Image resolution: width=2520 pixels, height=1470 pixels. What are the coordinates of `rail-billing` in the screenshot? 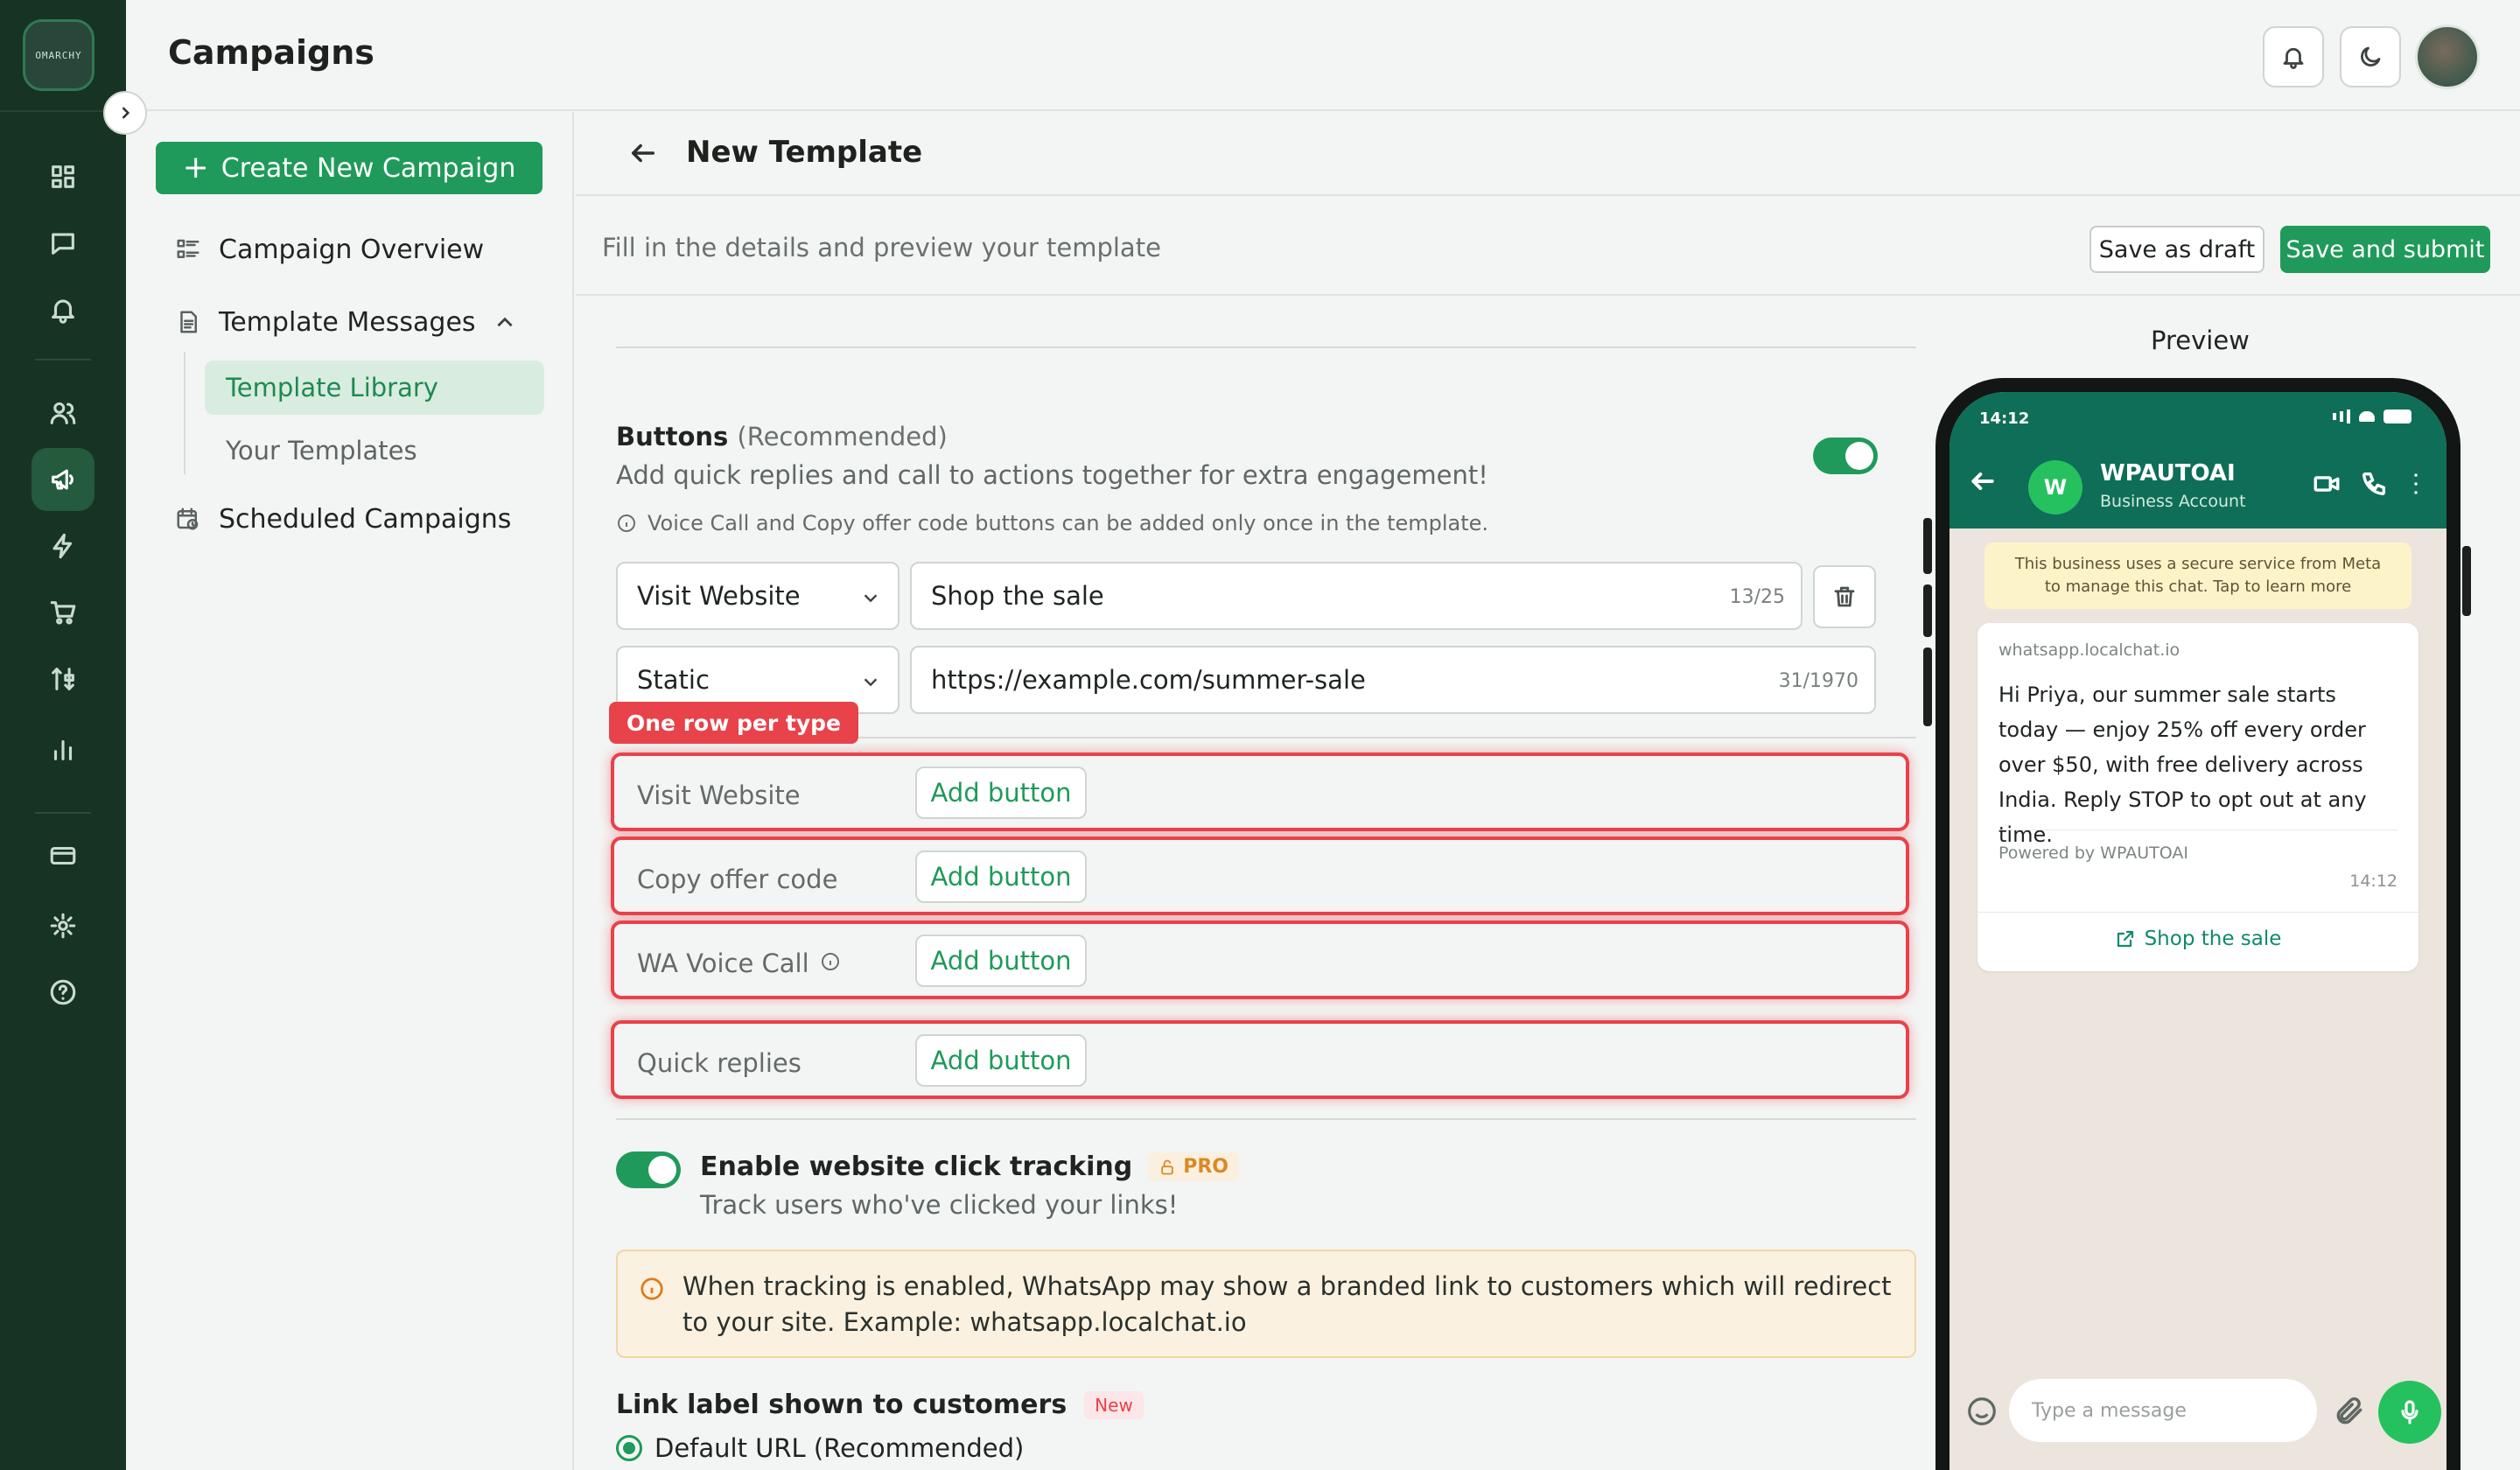 It's located at (63, 855).